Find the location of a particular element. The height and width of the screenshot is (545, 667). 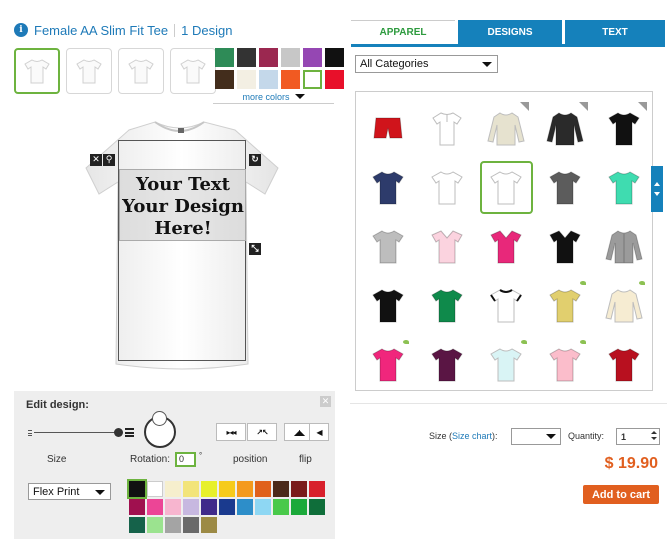

back-view is located at coordinates (89, 71).